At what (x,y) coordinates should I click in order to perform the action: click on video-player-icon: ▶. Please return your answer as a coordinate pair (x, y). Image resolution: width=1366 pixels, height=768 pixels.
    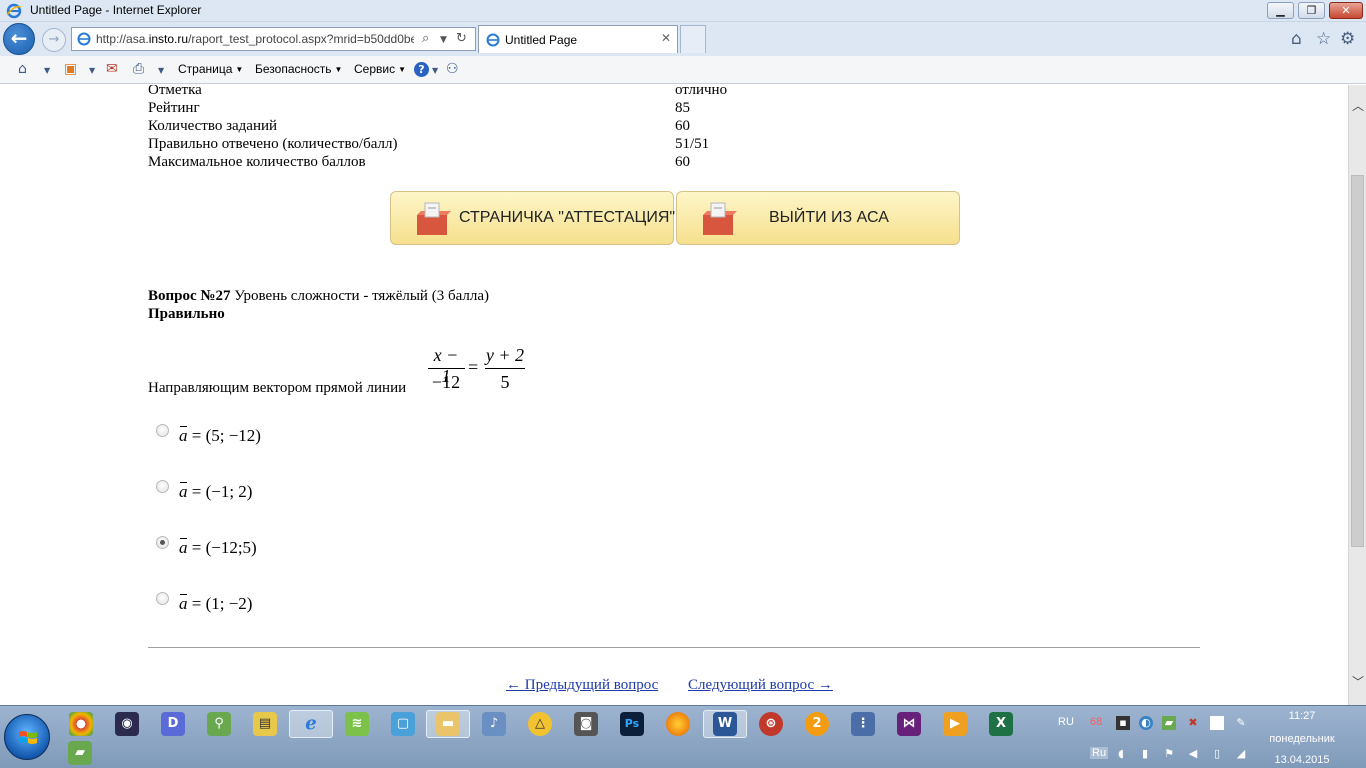
    Looking at the image, I should click on (955, 724).